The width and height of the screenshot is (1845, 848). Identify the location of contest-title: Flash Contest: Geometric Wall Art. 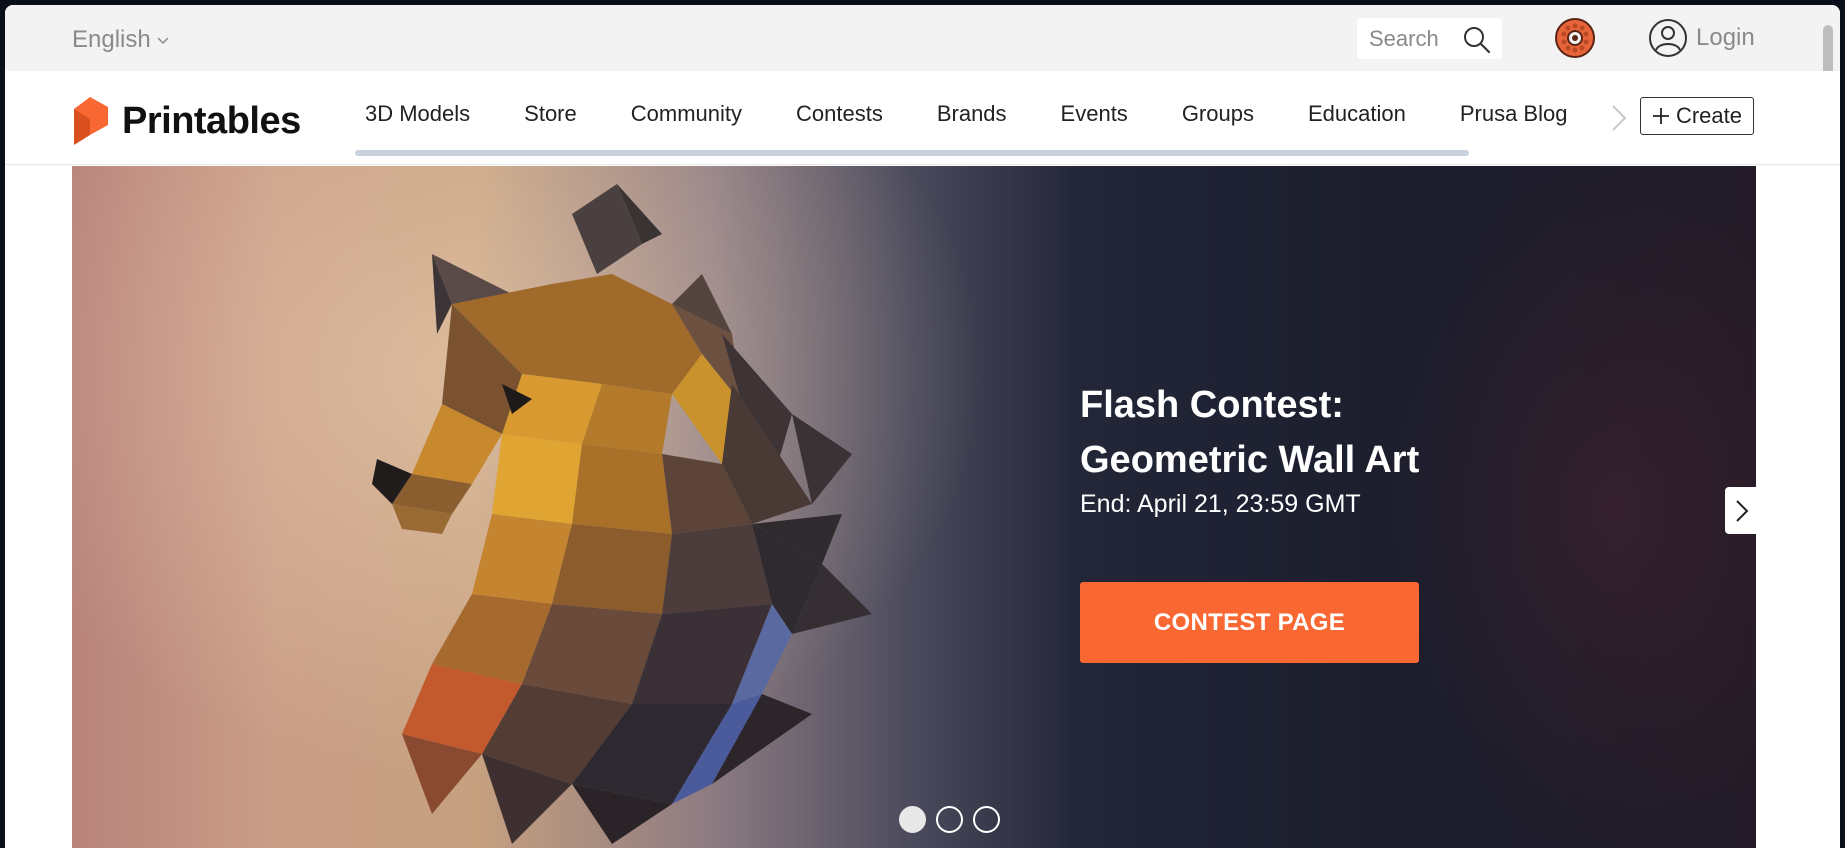
(1360, 433).